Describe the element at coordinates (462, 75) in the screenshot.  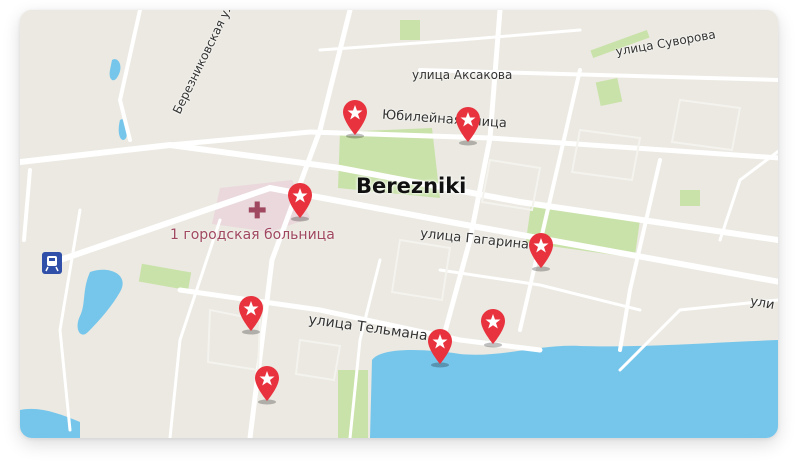
I see `street-label-aksakova: улица Аксакова` at that location.